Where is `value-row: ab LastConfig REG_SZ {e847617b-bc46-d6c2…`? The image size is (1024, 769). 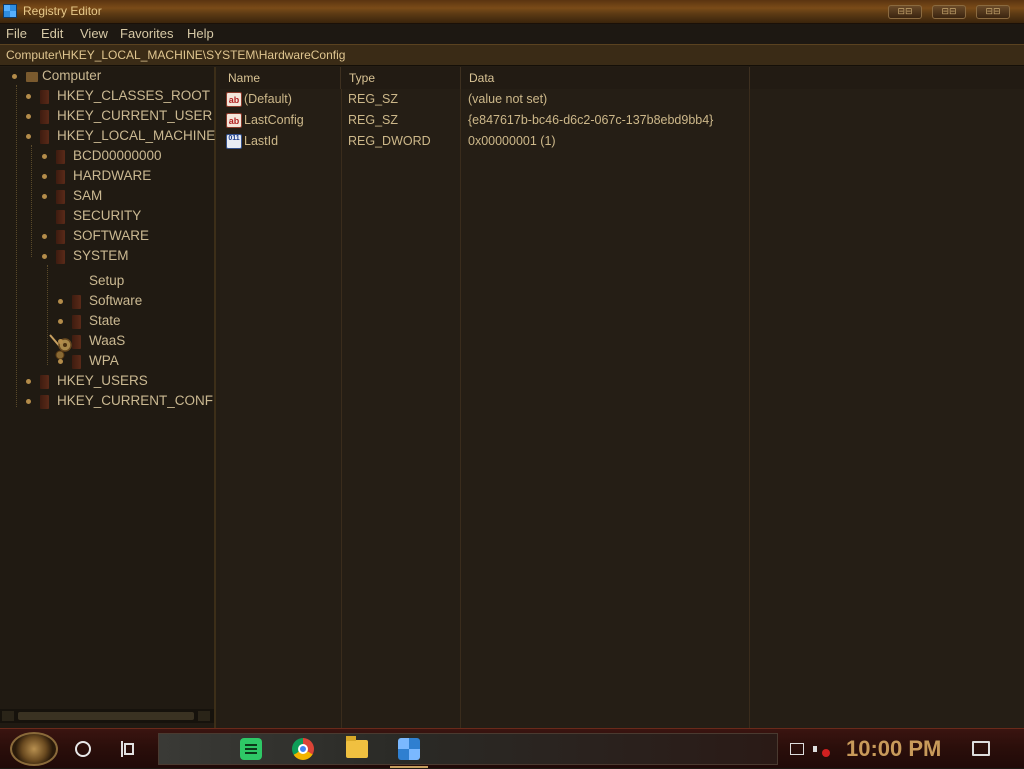
value-row: ab LastConfig REG_SZ {e847617b-bc46-d6c2… is located at coordinates (622, 120).